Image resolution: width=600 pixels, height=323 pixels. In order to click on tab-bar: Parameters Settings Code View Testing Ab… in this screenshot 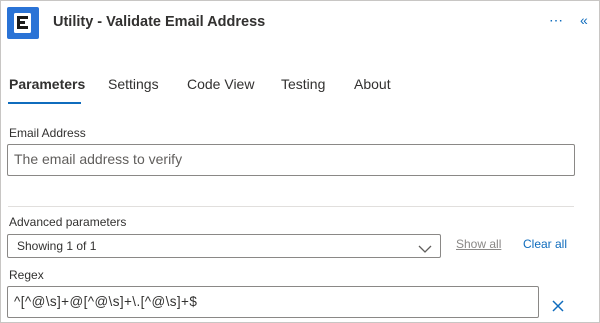, I will do `click(300, 91)`.